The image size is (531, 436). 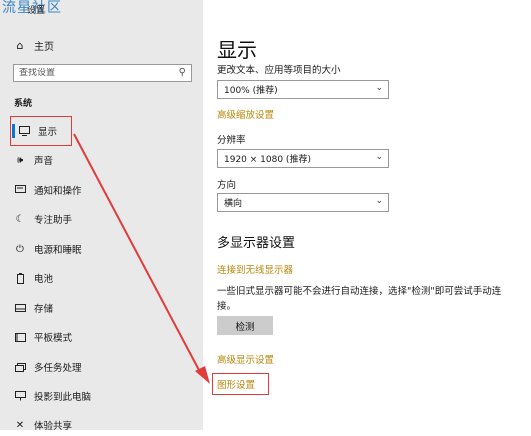 I want to click on orientation-value: 横向, so click(x=233, y=204).